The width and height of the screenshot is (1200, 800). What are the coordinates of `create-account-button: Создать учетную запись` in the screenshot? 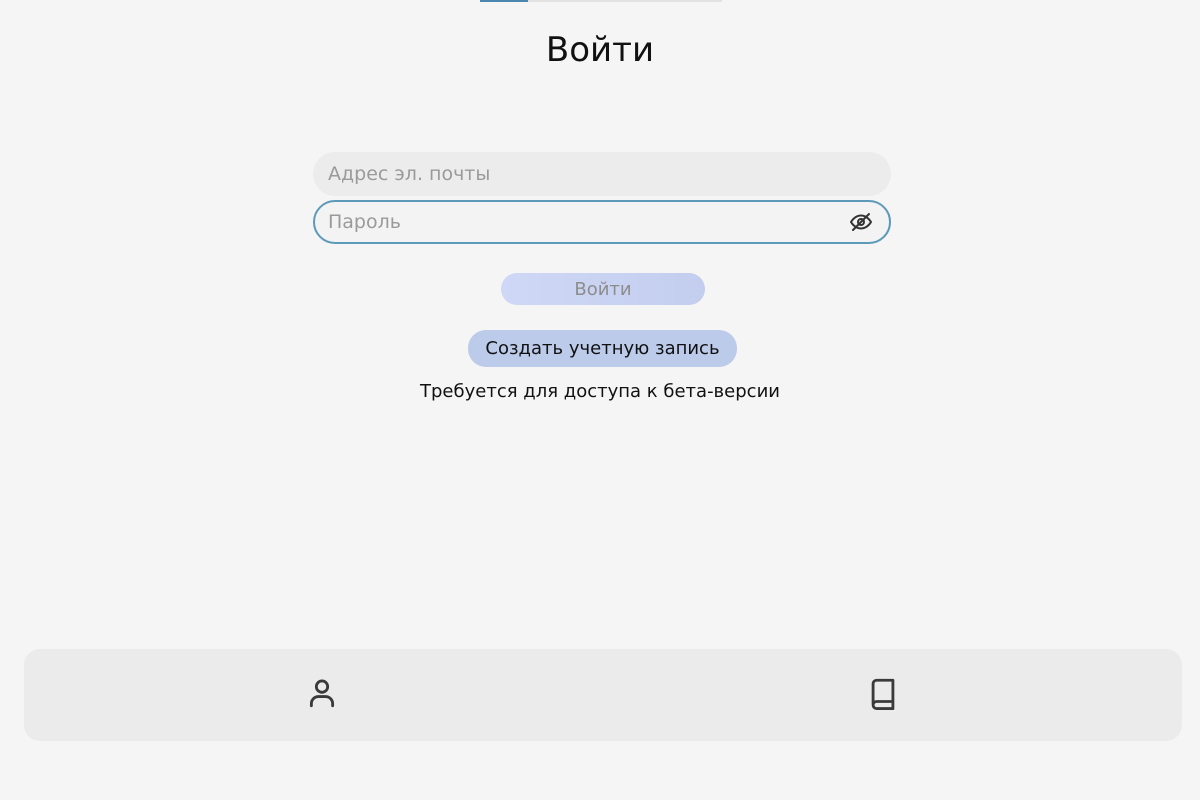 It's located at (602, 348).